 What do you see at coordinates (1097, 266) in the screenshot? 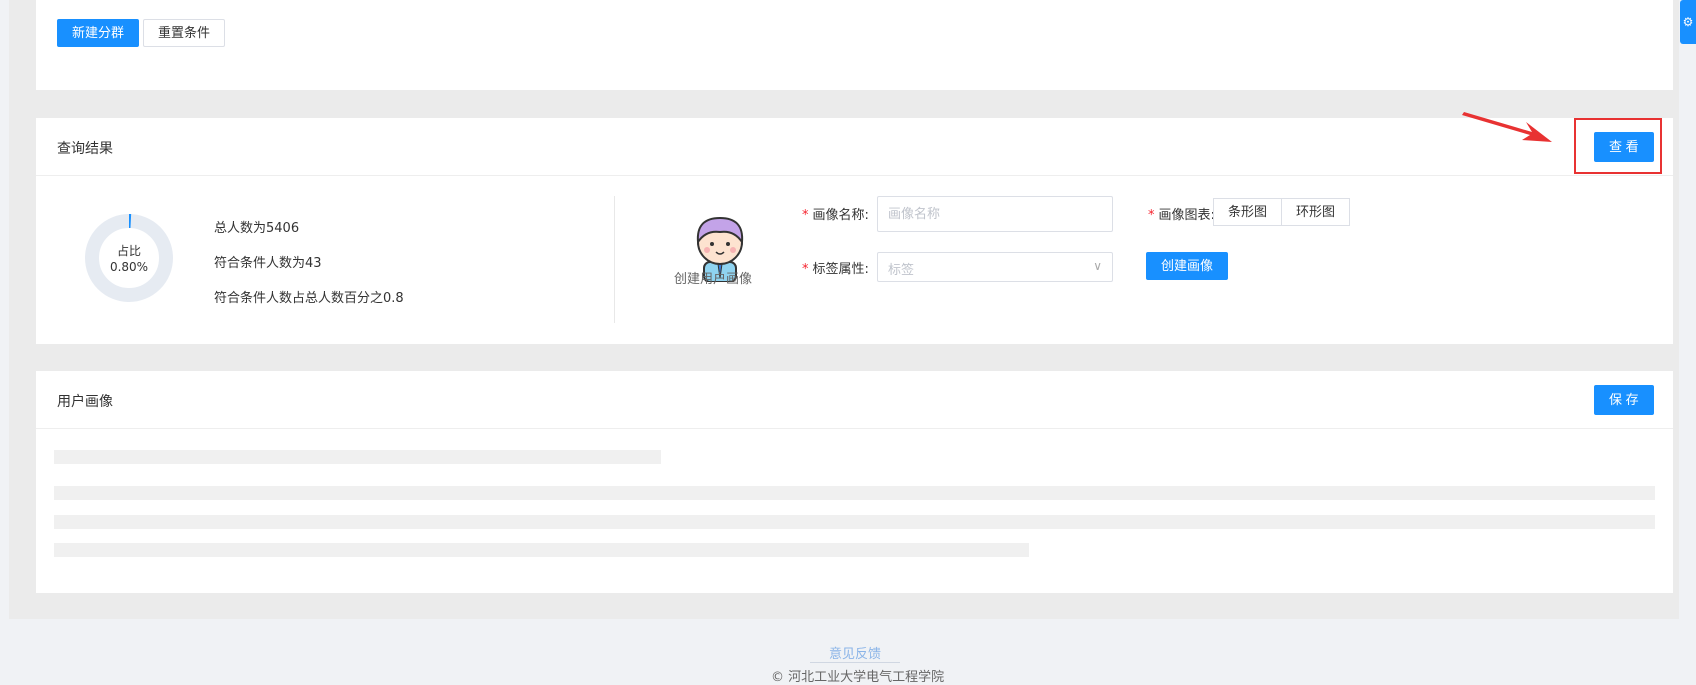
I see `chevron-down-icon: ∨` at bounding box center [1097, 266].